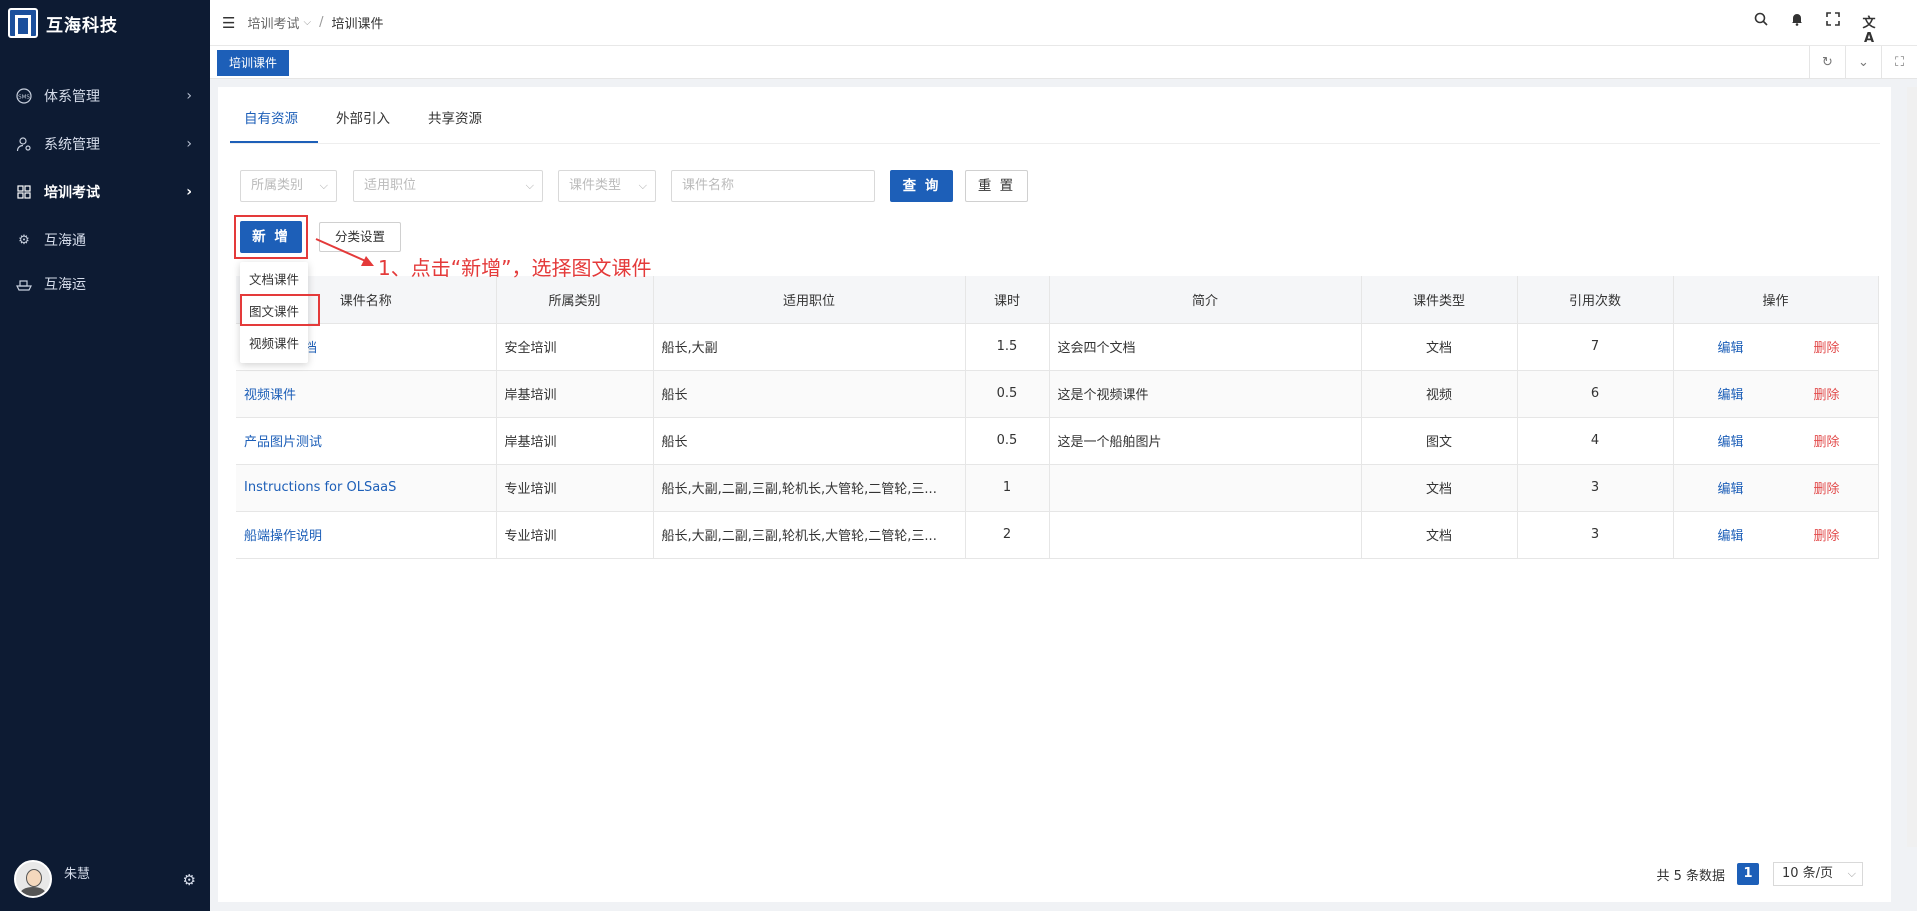 The image size is (1917, 911). I want to click on sidebar-item-system-mgmt: SMS 体系管理 ›, so click(105, 96).